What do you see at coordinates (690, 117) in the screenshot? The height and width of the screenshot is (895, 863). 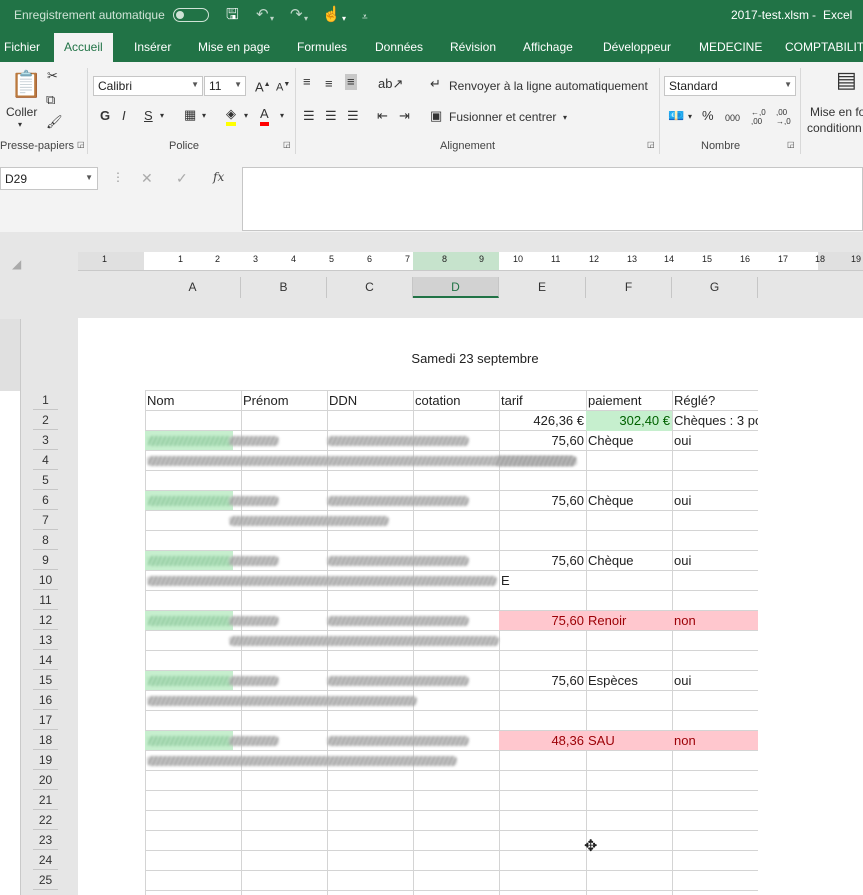 I see `accounting-dropdown-icon: ▾` at bounding box center [690, 117].